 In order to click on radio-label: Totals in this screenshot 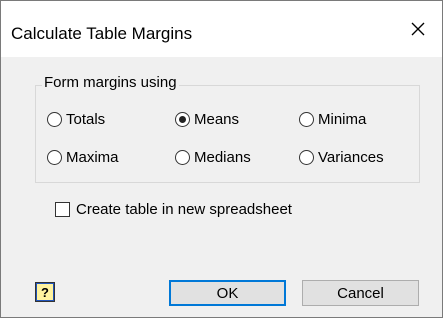, I will do `click(86, 119)`.